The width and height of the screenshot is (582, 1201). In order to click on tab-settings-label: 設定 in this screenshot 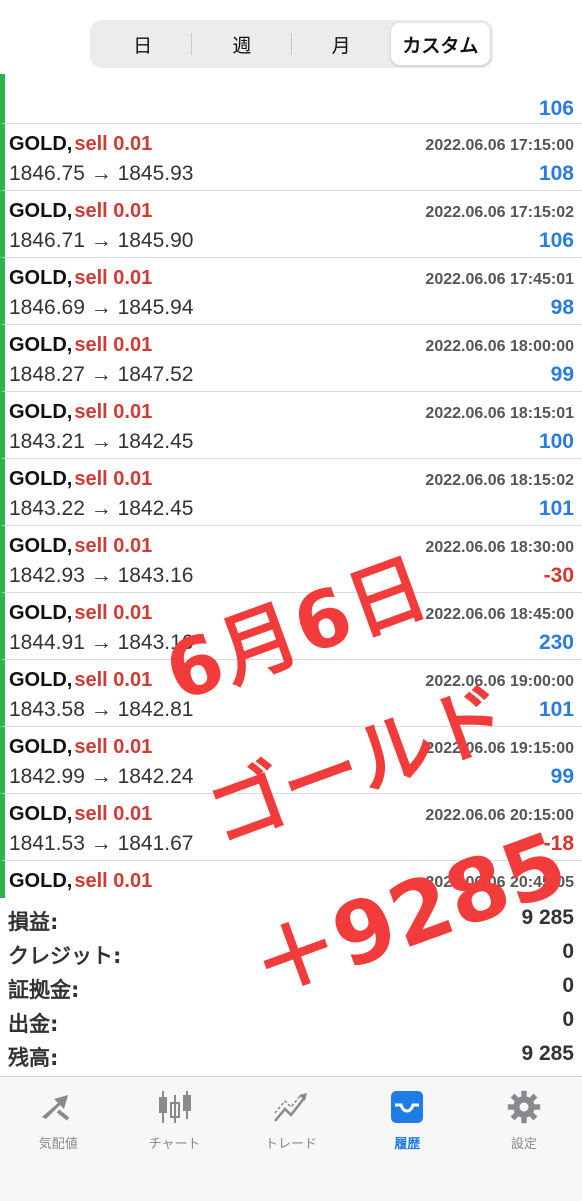, I will do `click(523, 1144)`.